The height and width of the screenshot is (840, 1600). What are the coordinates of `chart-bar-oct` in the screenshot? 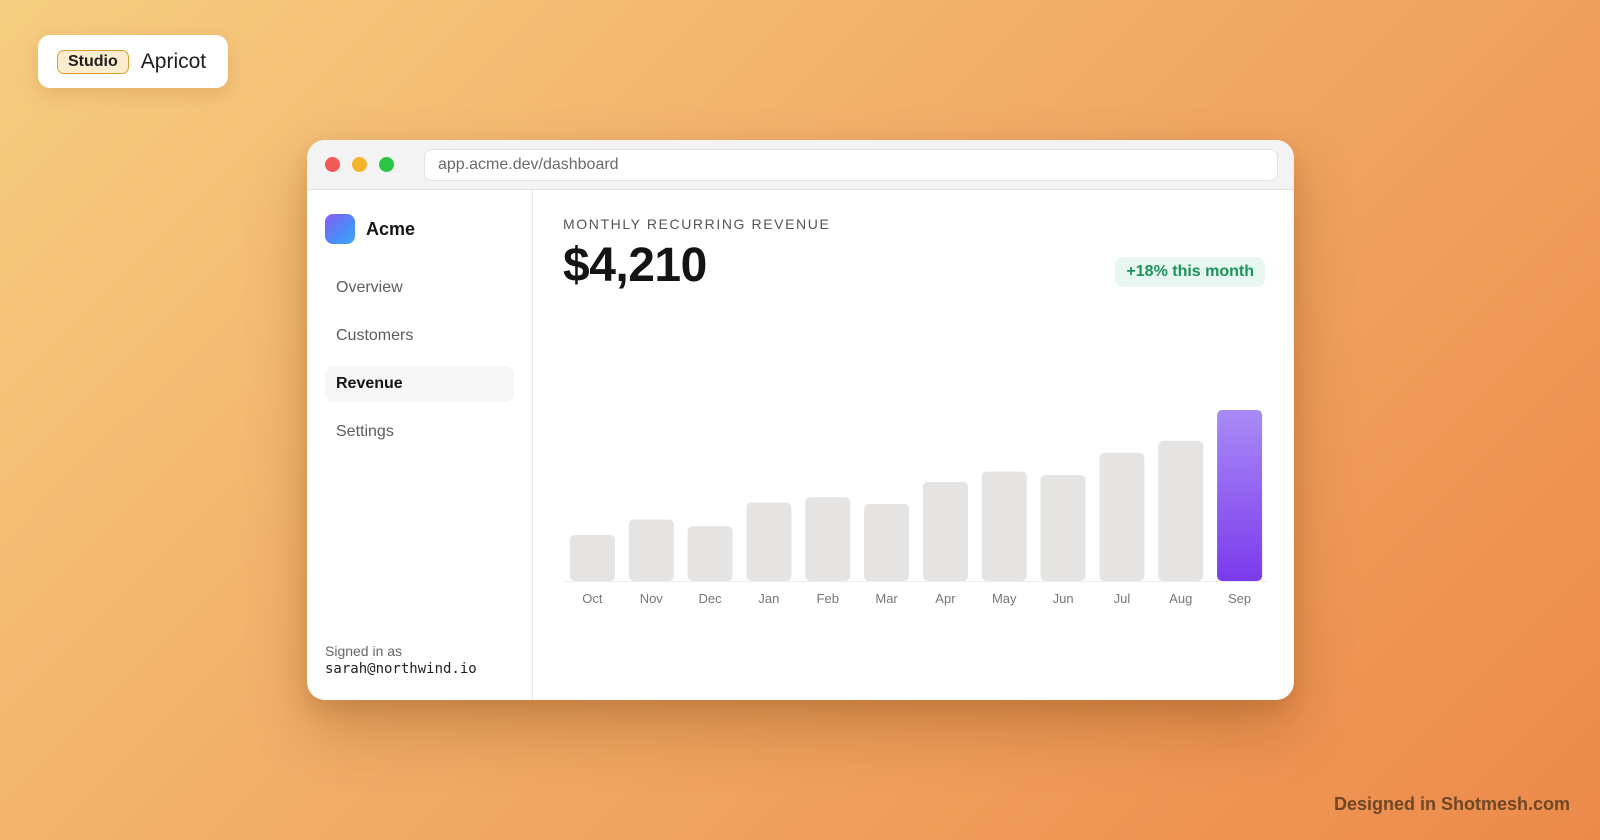 It's located at (592, 557).